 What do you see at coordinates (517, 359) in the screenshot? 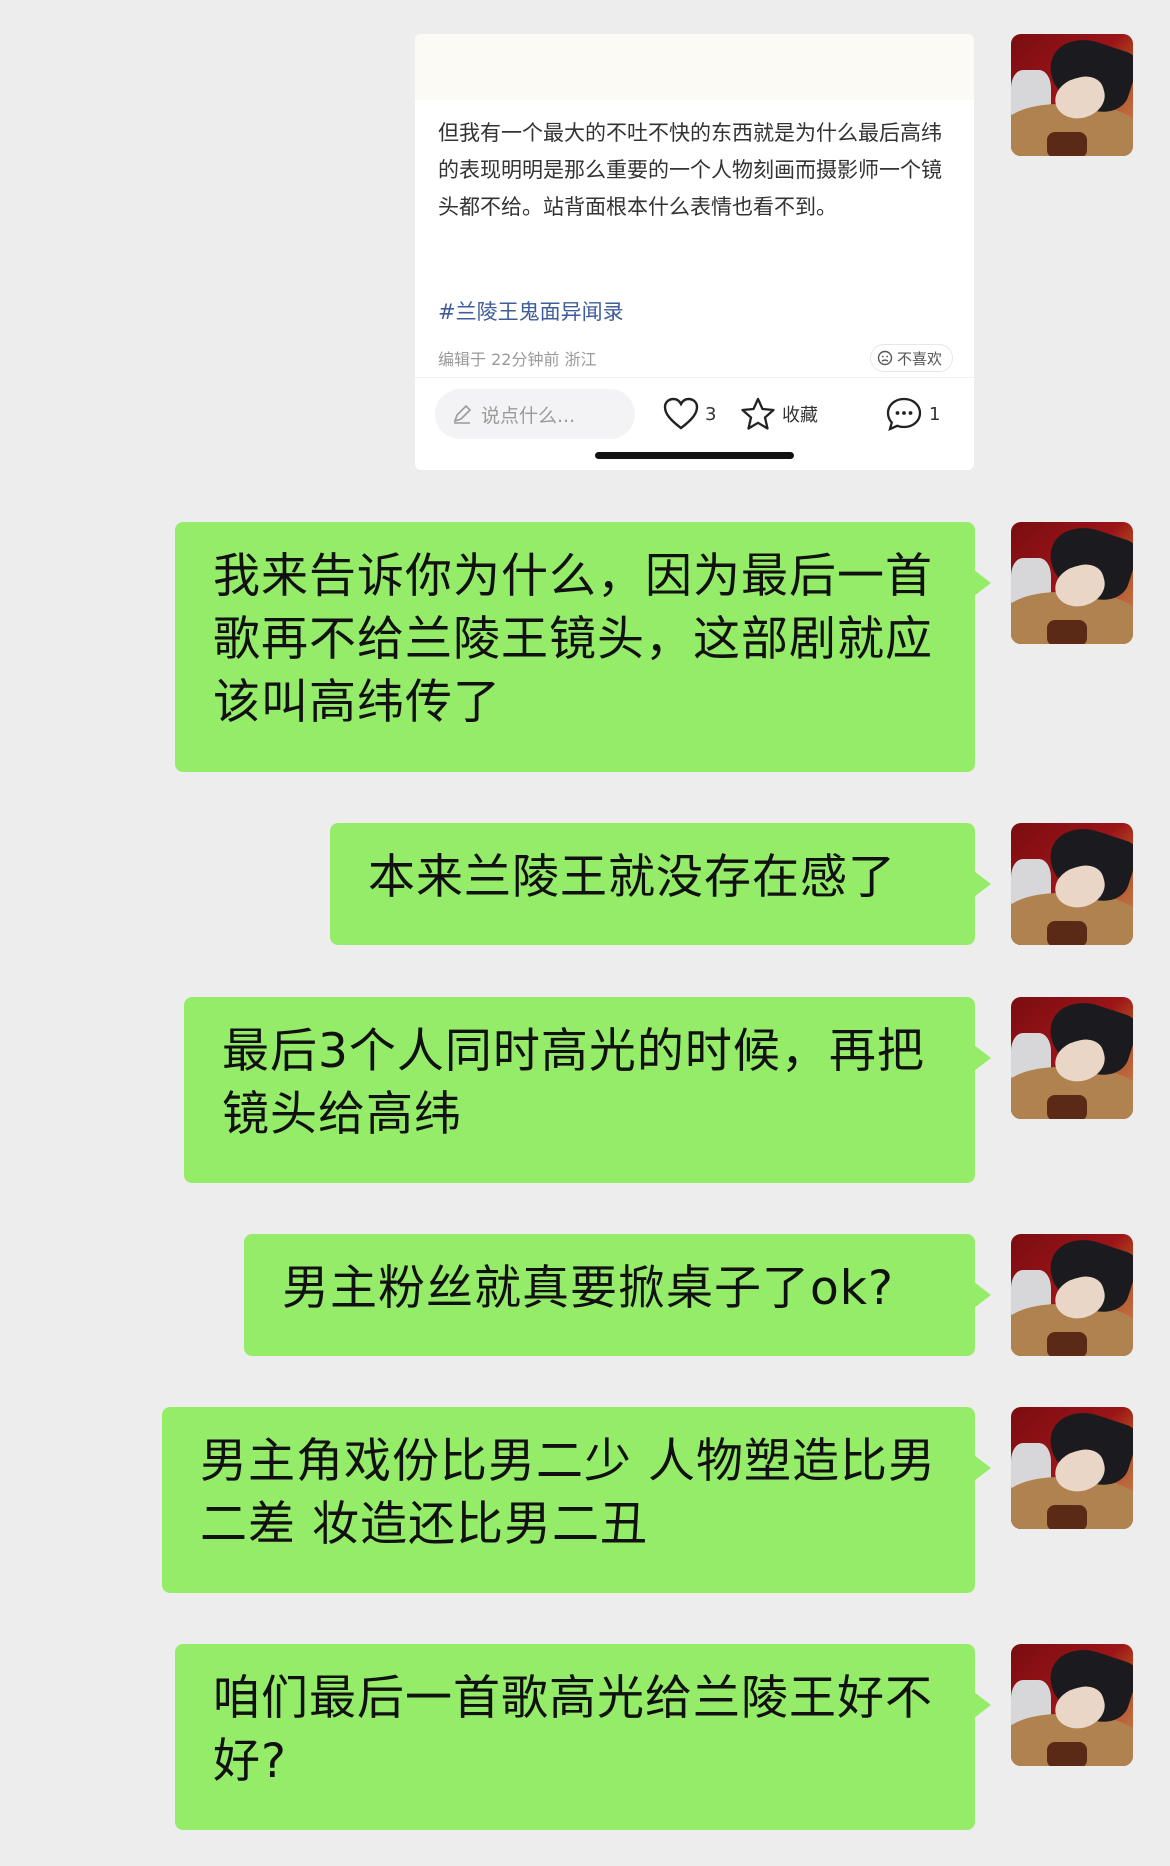
I see `post-meta: 编辑于 22分钟前 浙江` at bounding box center [517, 359].